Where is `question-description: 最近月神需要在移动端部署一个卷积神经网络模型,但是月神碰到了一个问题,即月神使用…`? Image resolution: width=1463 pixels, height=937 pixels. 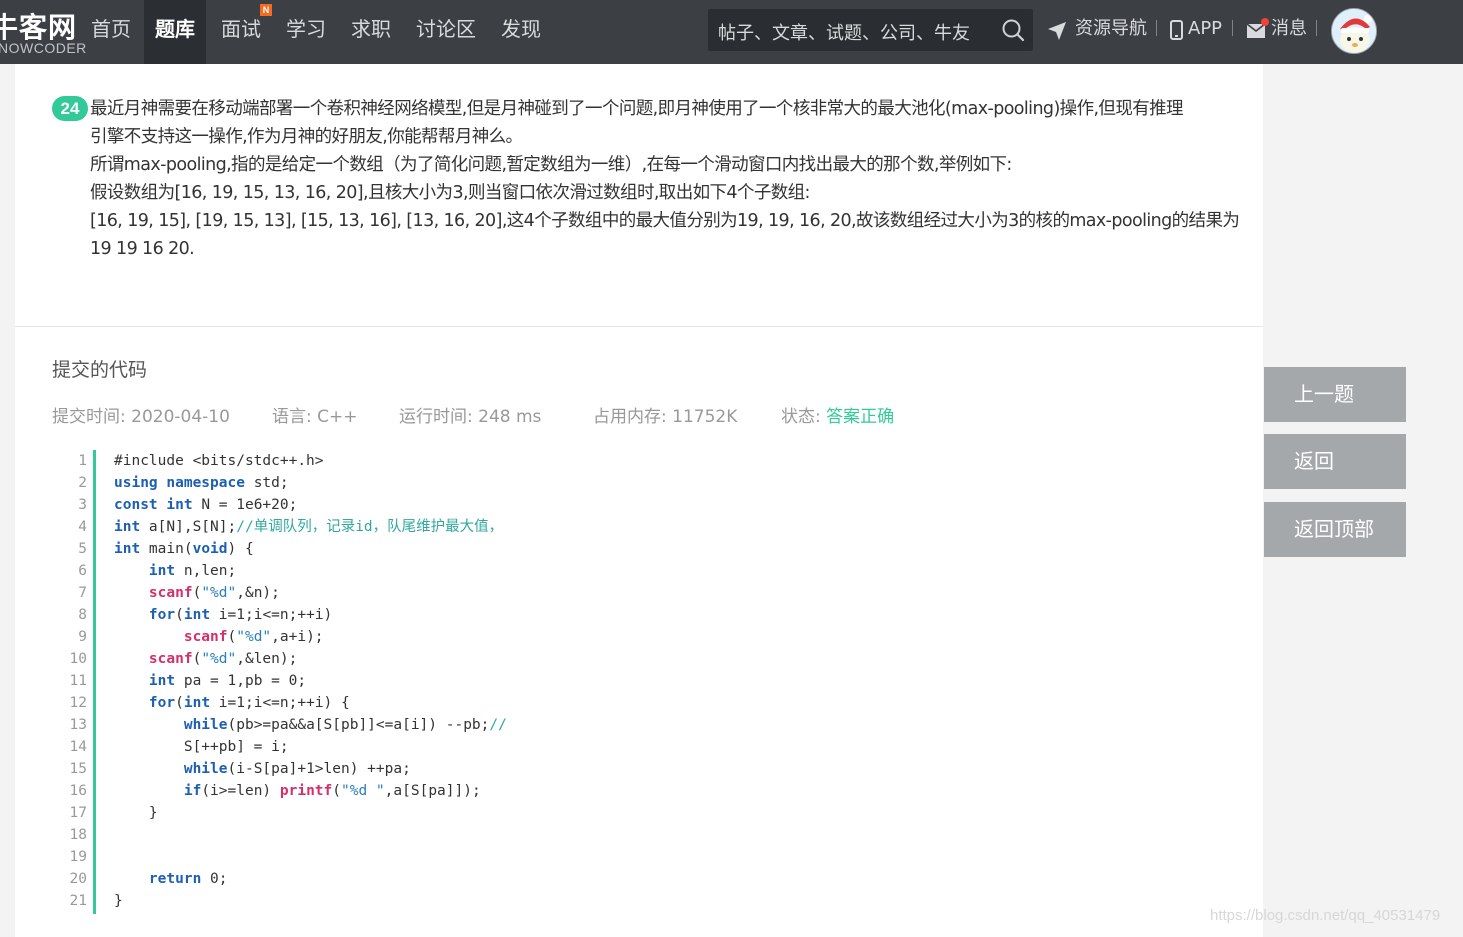 question-description: 最近月神需要在移动端部署一个卷积神经网络模型,但是月神碰到了一个问题,即月神使用… is located at coordinates (665, 179).